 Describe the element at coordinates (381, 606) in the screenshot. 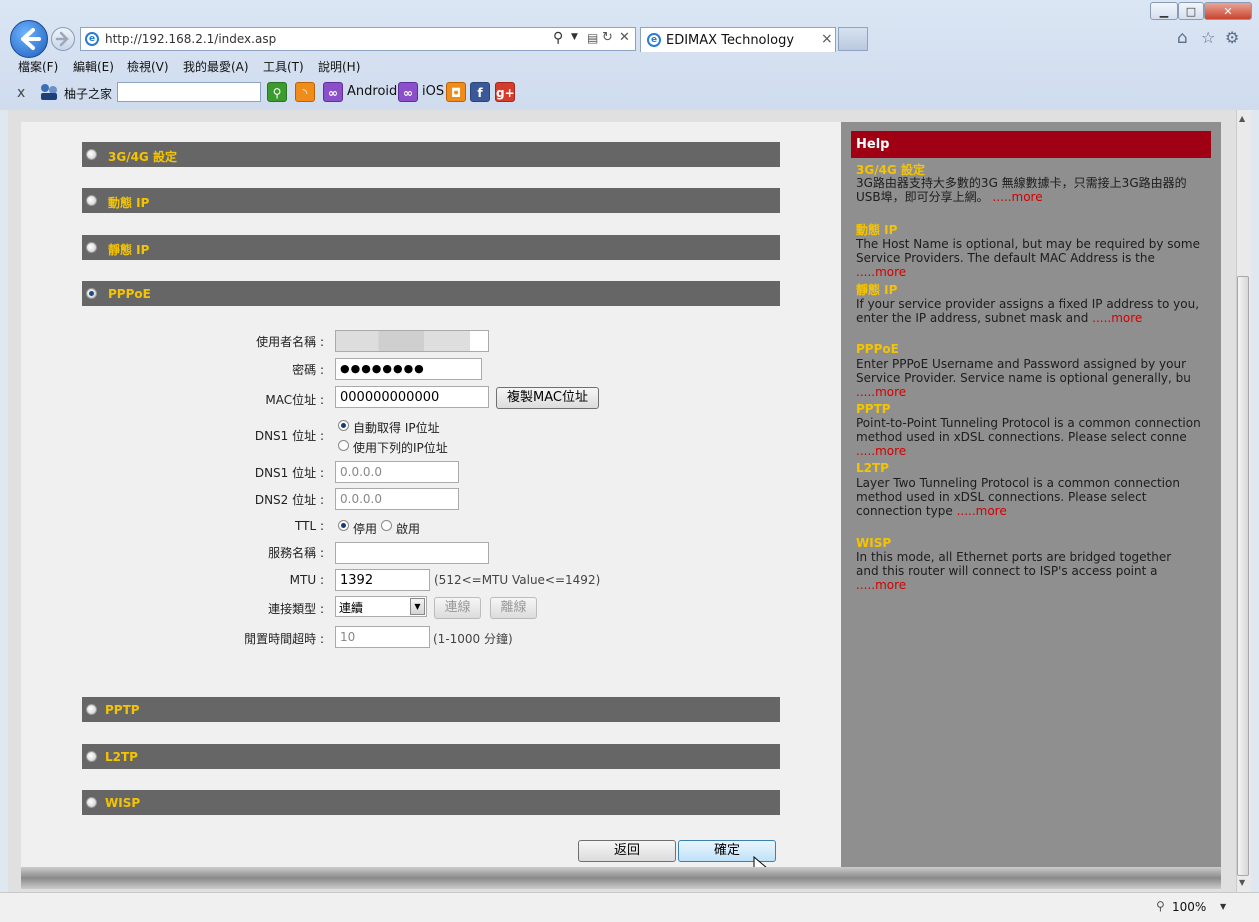

I see `connection-type-select: 連續 ▼` at that location.